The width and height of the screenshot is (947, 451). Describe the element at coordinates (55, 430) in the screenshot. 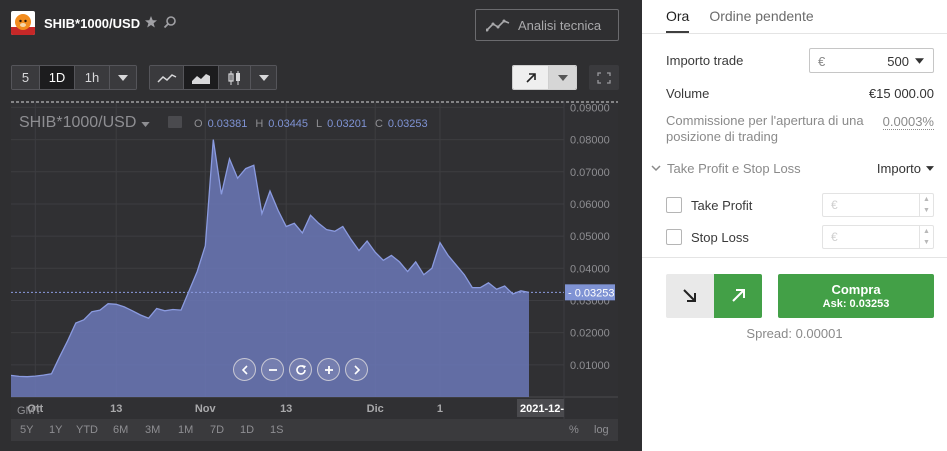

I see `range-option: 1Y` at that location.